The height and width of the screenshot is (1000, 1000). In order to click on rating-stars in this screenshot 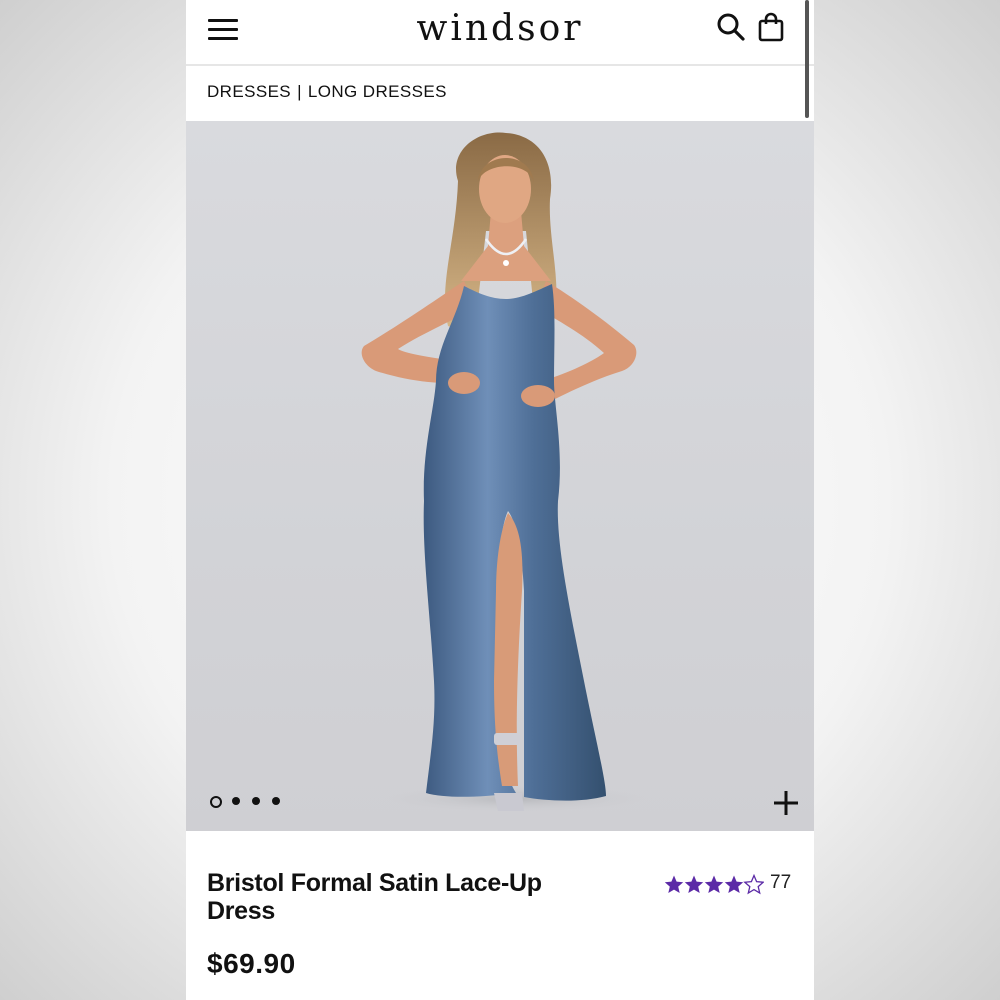, I will do `click(714, 884)`.